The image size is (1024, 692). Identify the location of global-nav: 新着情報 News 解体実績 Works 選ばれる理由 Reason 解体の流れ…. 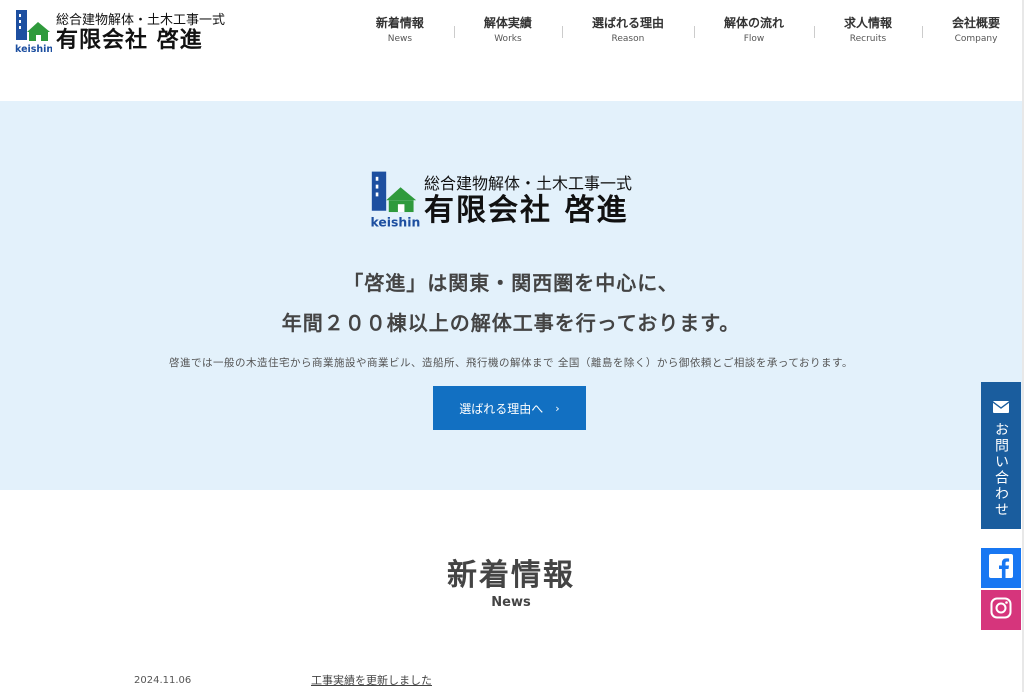
(688, 30).